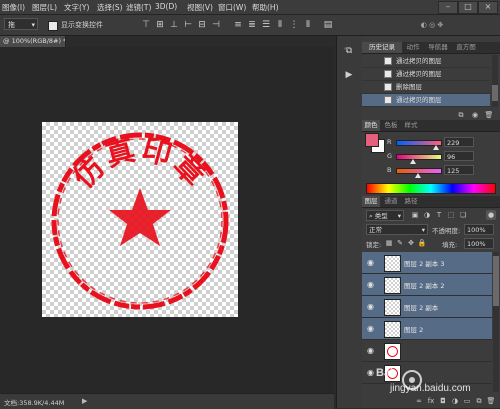 The height and width of the screenshot is (409, 500). I want to click on tab-swatches: 色板, so click(391, 125).